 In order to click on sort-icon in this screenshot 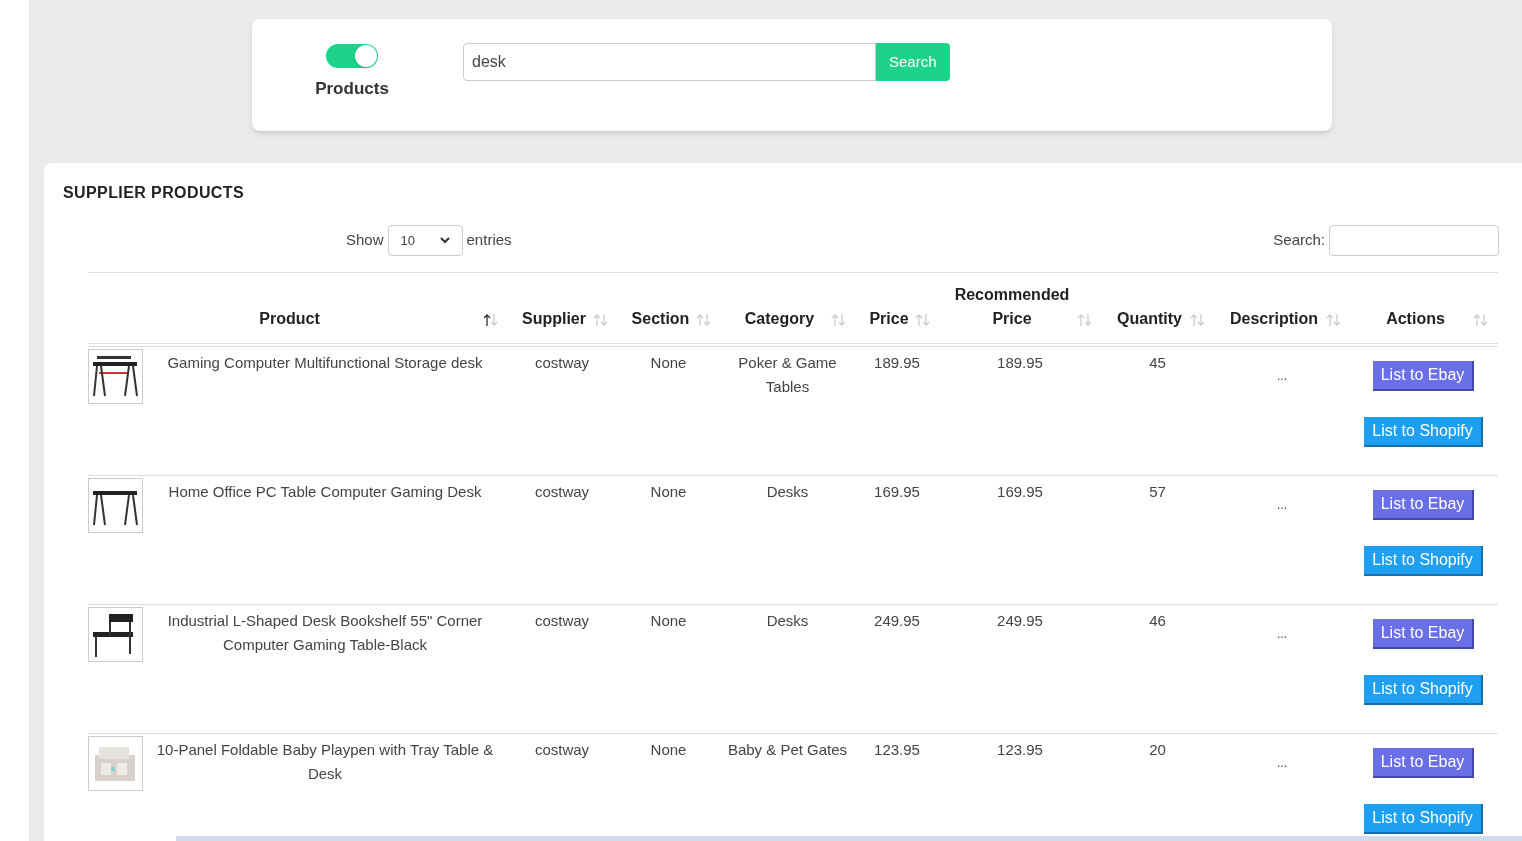, I will do `click(491, 320)`.